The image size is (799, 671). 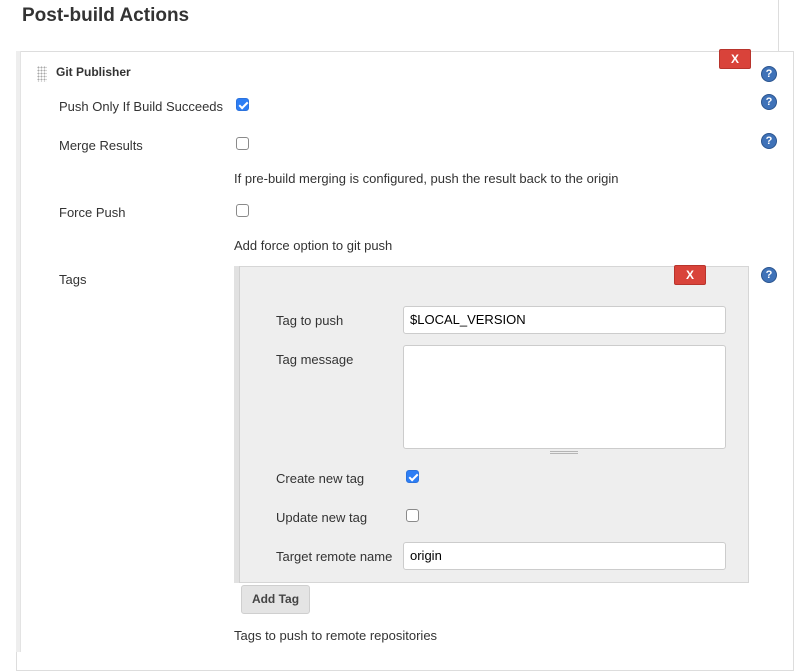 I want to click on tag-message-label: Tag message, so click(x=315, y=359).